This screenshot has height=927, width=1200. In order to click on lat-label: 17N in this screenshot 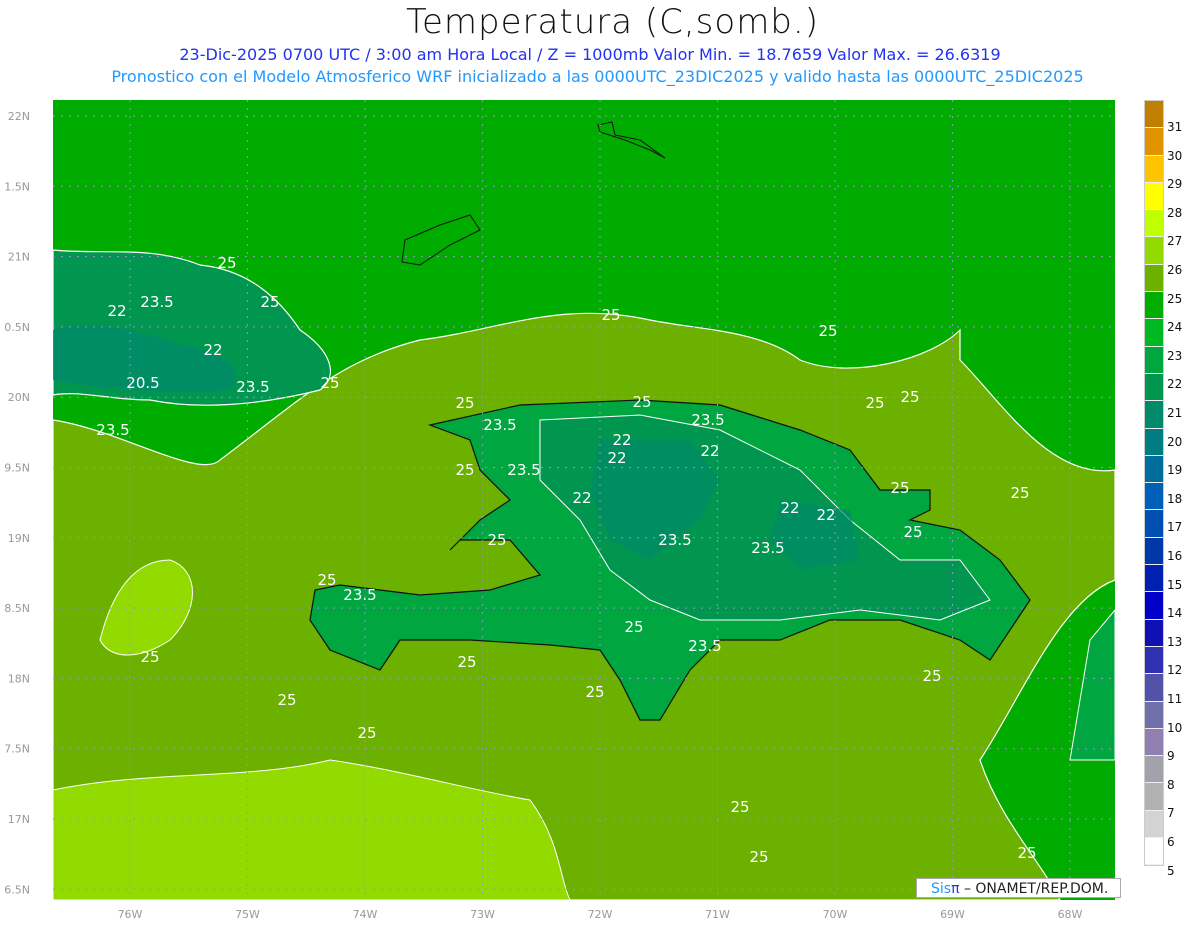, I will do `click(19, 819)`.